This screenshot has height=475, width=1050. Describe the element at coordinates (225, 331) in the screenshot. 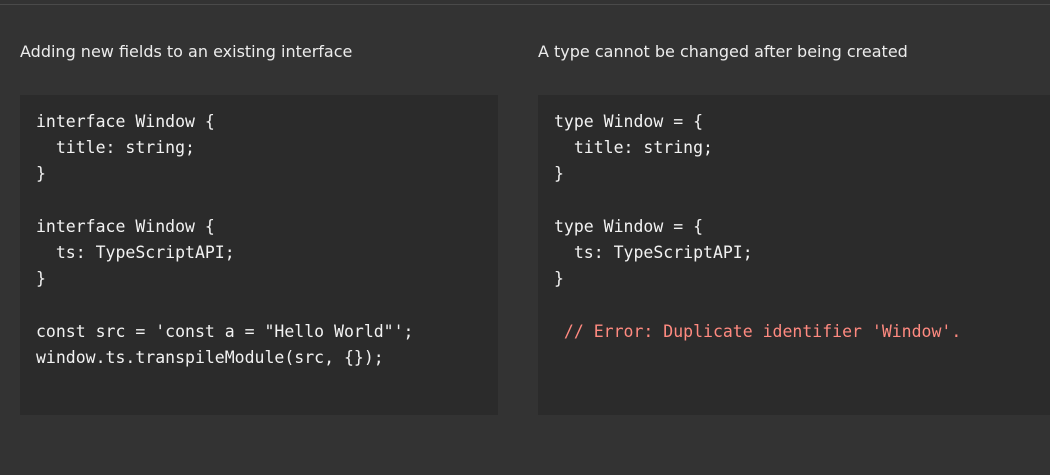

I see `code-line: const src = 'const a = "Hello World"';` at that location.